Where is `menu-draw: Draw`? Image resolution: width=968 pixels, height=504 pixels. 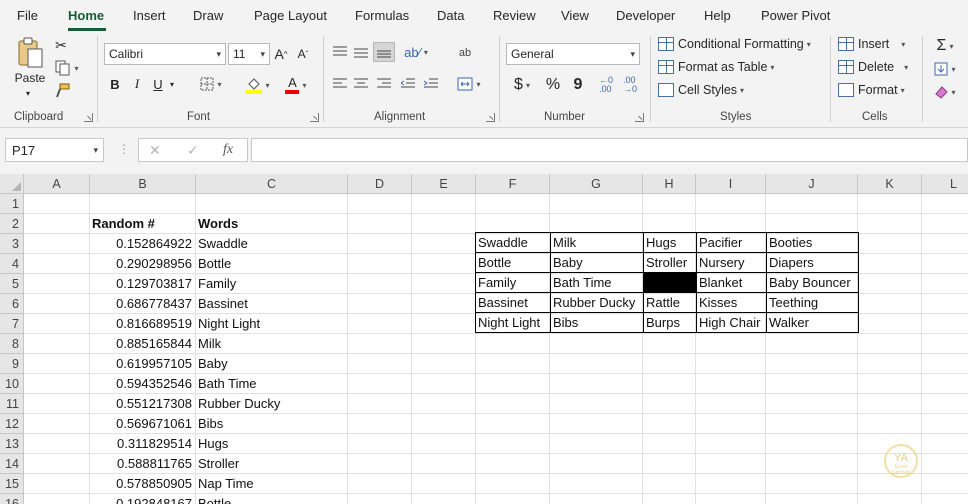 menu-draw: Draw is located at coordinates (208, 15).